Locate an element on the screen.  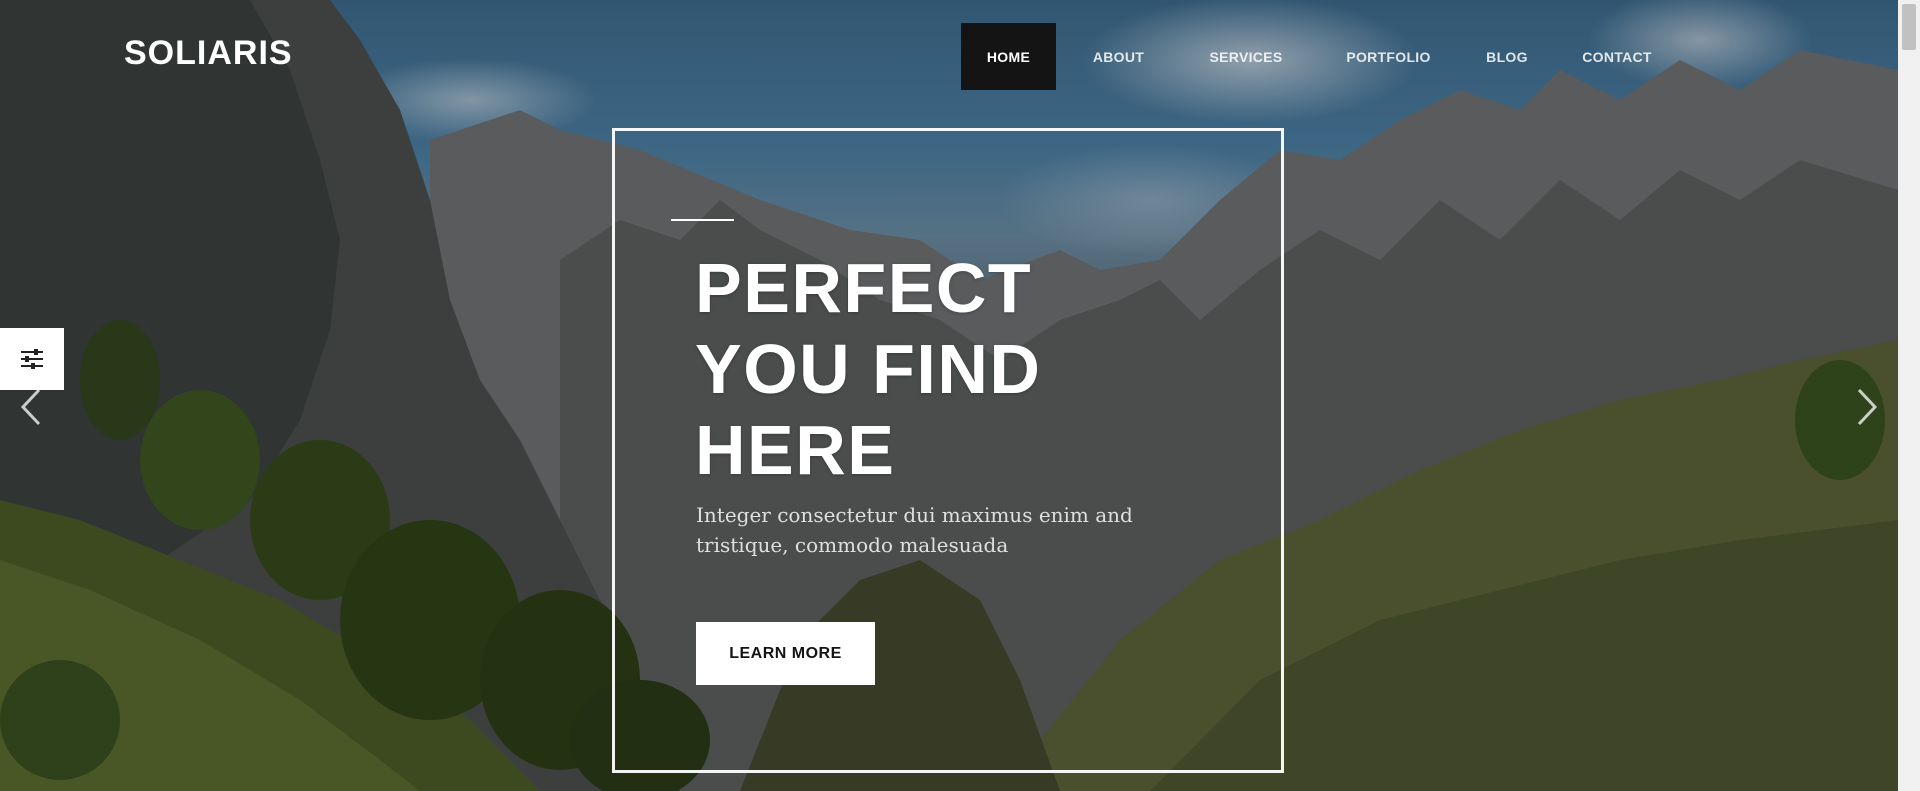
sliders-icon is located at coordinates (32, 359).